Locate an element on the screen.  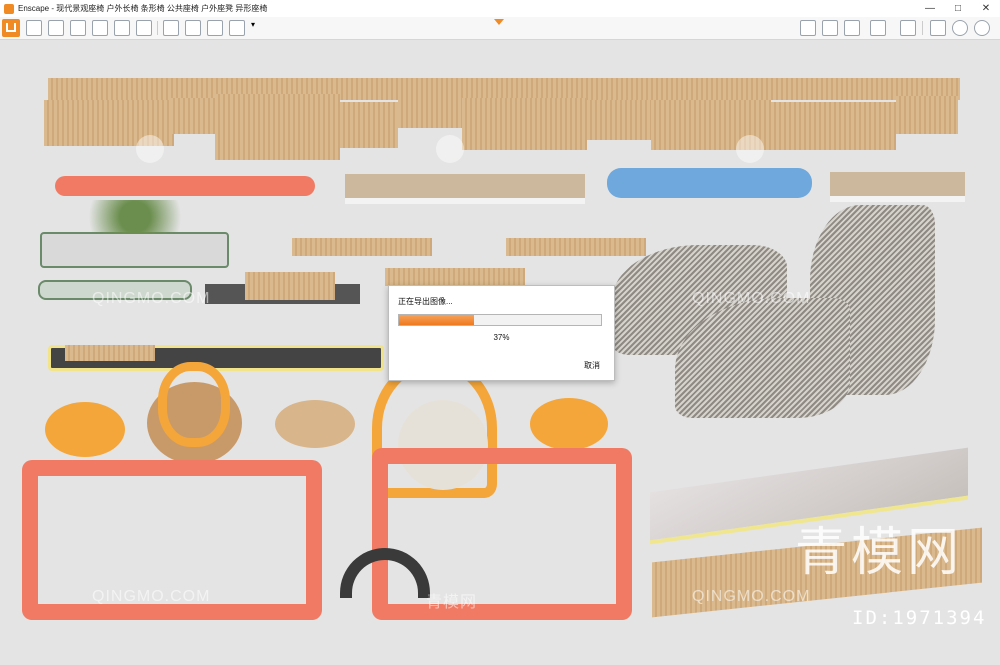
toolbar: ▾ is located at coordinates (500, 28).